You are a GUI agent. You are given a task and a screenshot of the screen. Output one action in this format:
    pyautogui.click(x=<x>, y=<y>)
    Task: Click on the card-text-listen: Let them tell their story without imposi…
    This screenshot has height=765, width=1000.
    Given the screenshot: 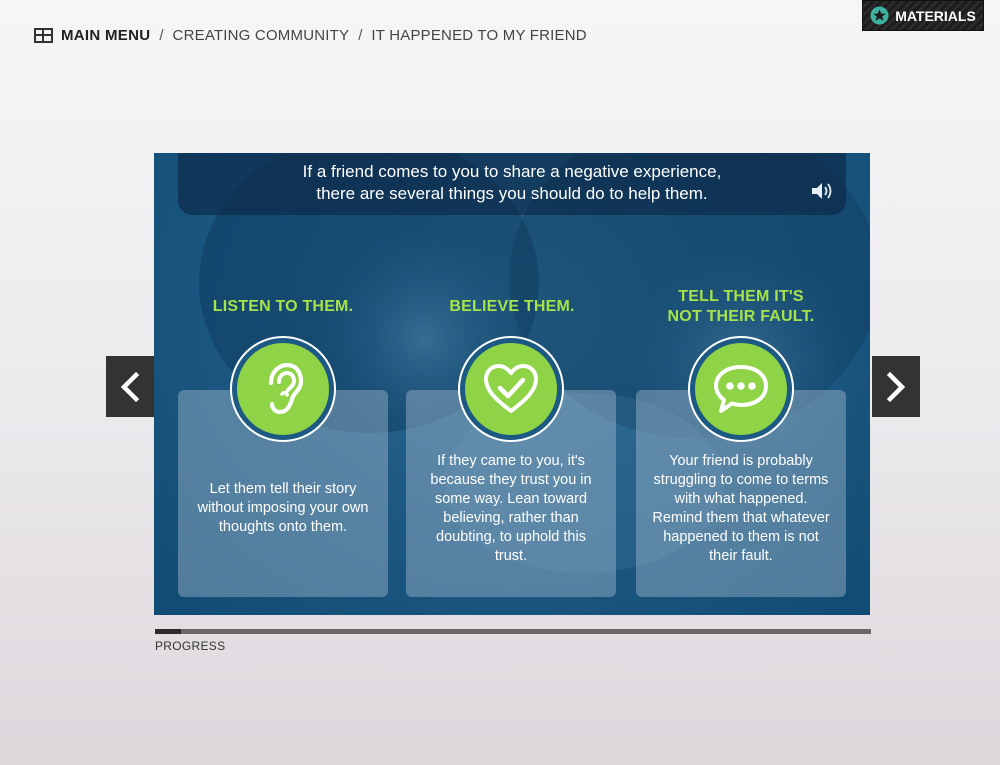 What is the action you would take?
    pyautogui.click(x=283, y=508)
    